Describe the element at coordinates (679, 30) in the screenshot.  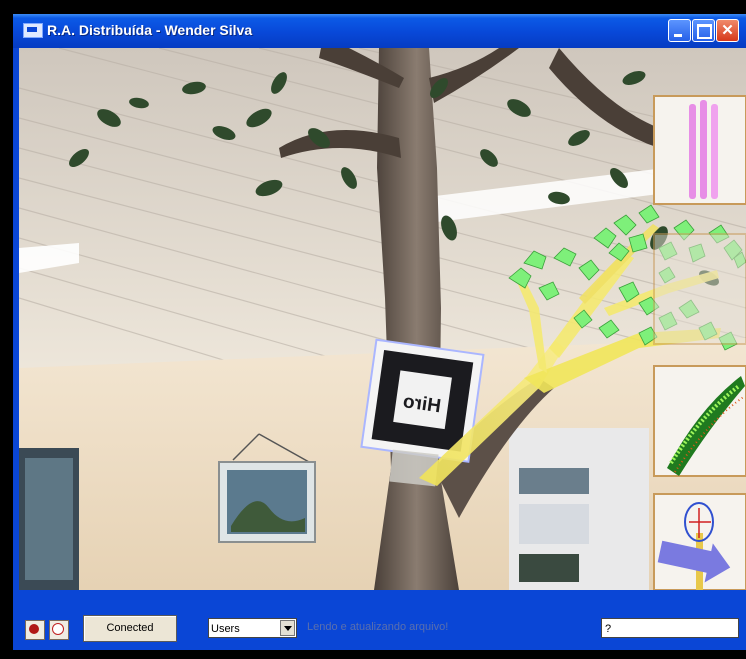
I see `minimize-button` at that location.